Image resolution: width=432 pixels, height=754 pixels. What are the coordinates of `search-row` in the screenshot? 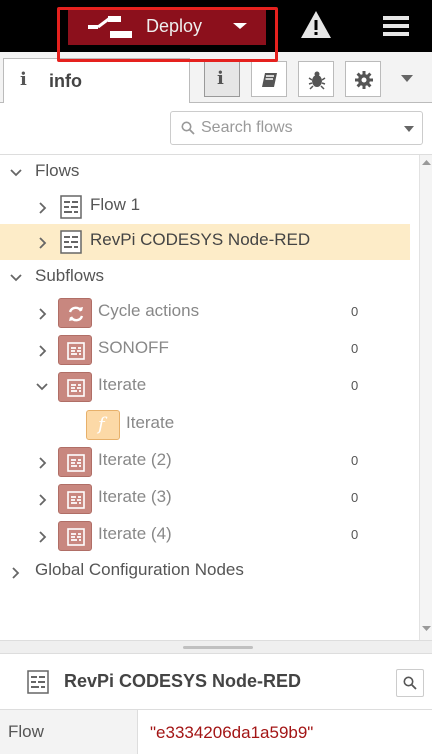 It's located at (216, 129).